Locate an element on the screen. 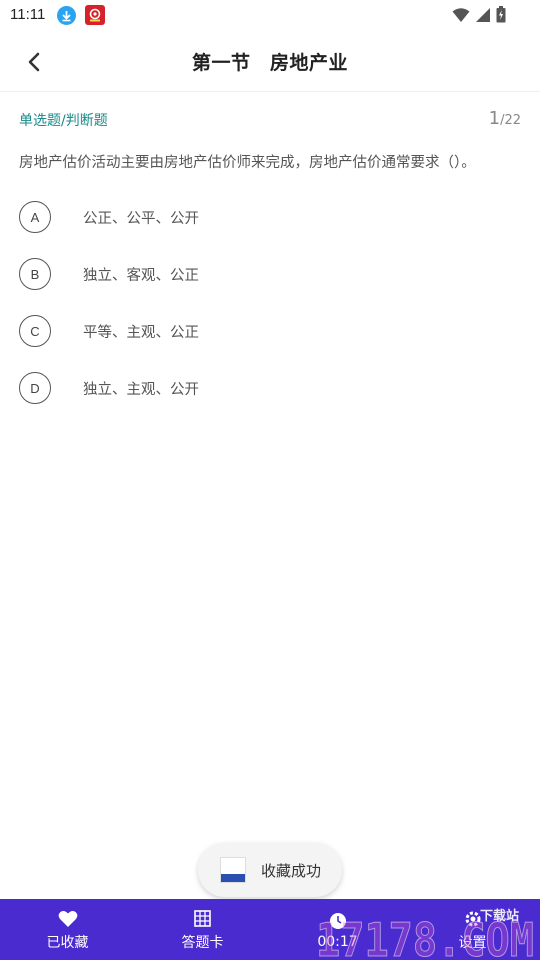  settings-icon is located at coordinates (473, 919).